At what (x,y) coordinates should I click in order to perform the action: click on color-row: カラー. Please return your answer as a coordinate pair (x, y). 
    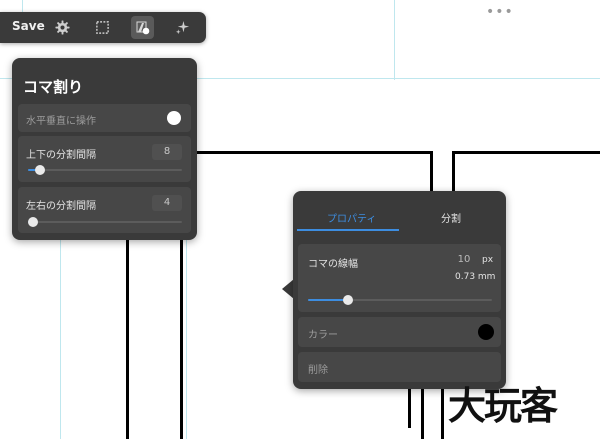
    Looking at the image, I should click on (399, 332).